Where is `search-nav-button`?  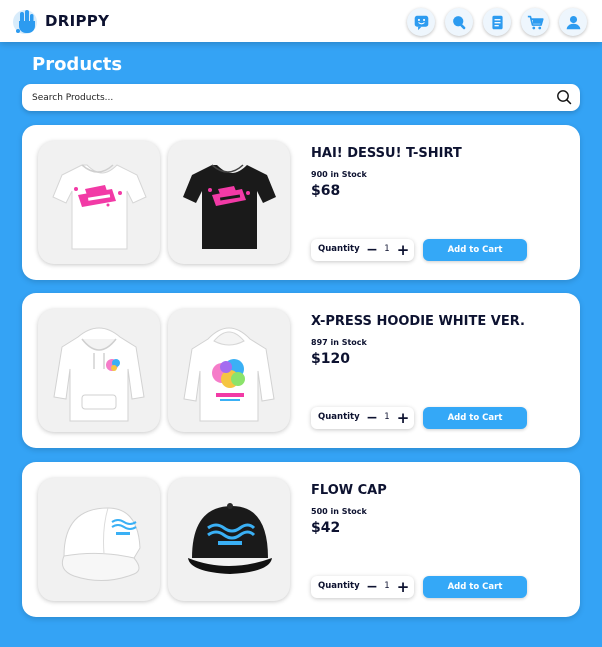
search-nav-button is located at coordinates (459, 22).